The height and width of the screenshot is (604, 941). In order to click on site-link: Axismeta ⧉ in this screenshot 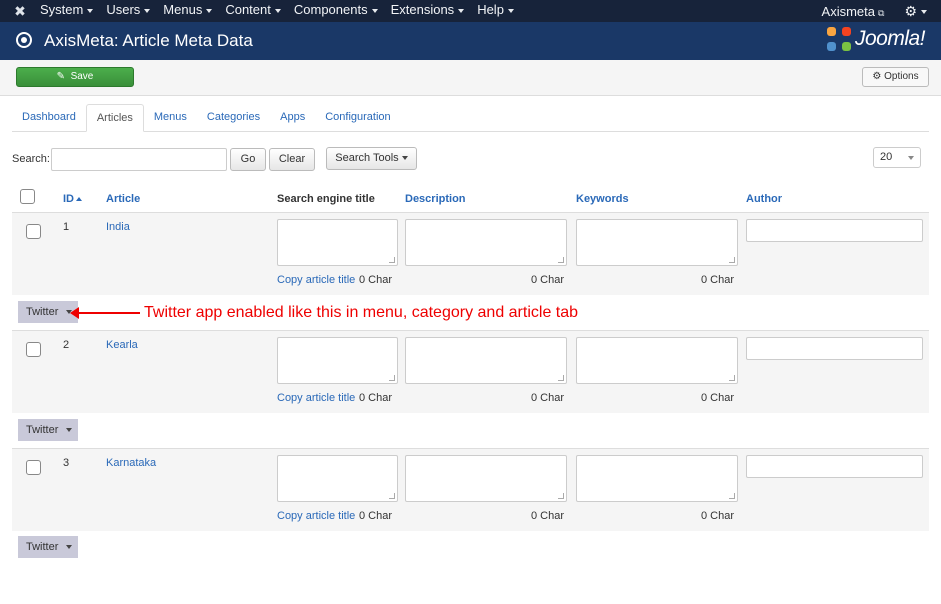, I will do `click(853, 11)`.